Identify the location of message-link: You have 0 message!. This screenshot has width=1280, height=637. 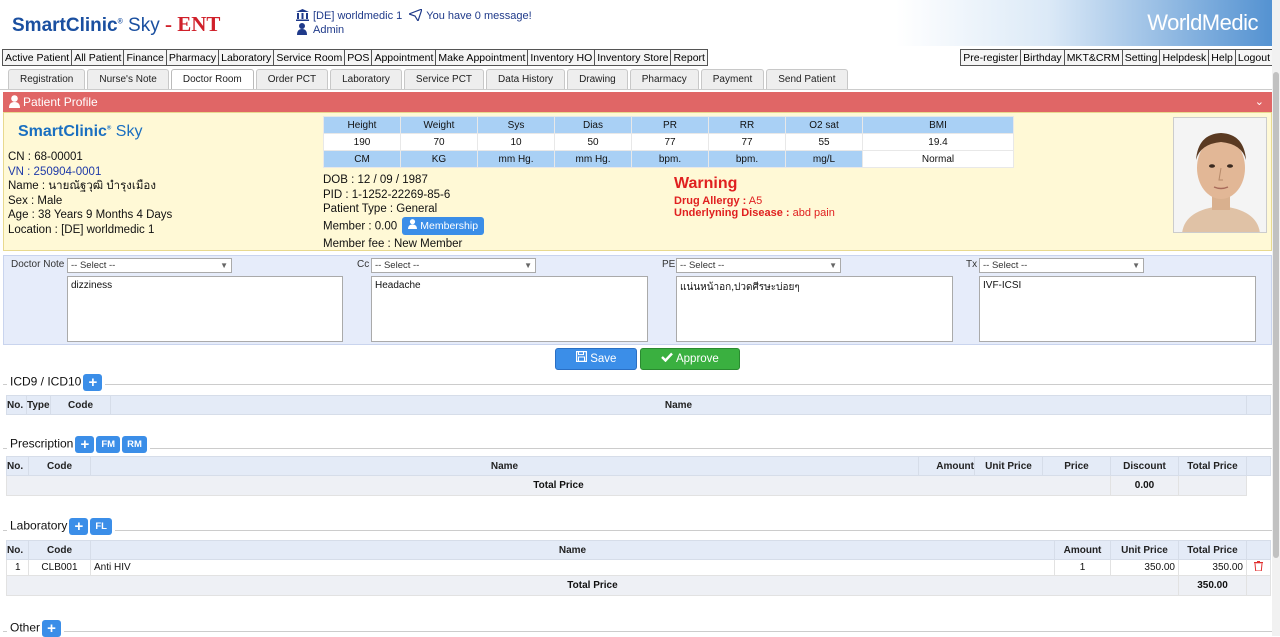
(478, 16).